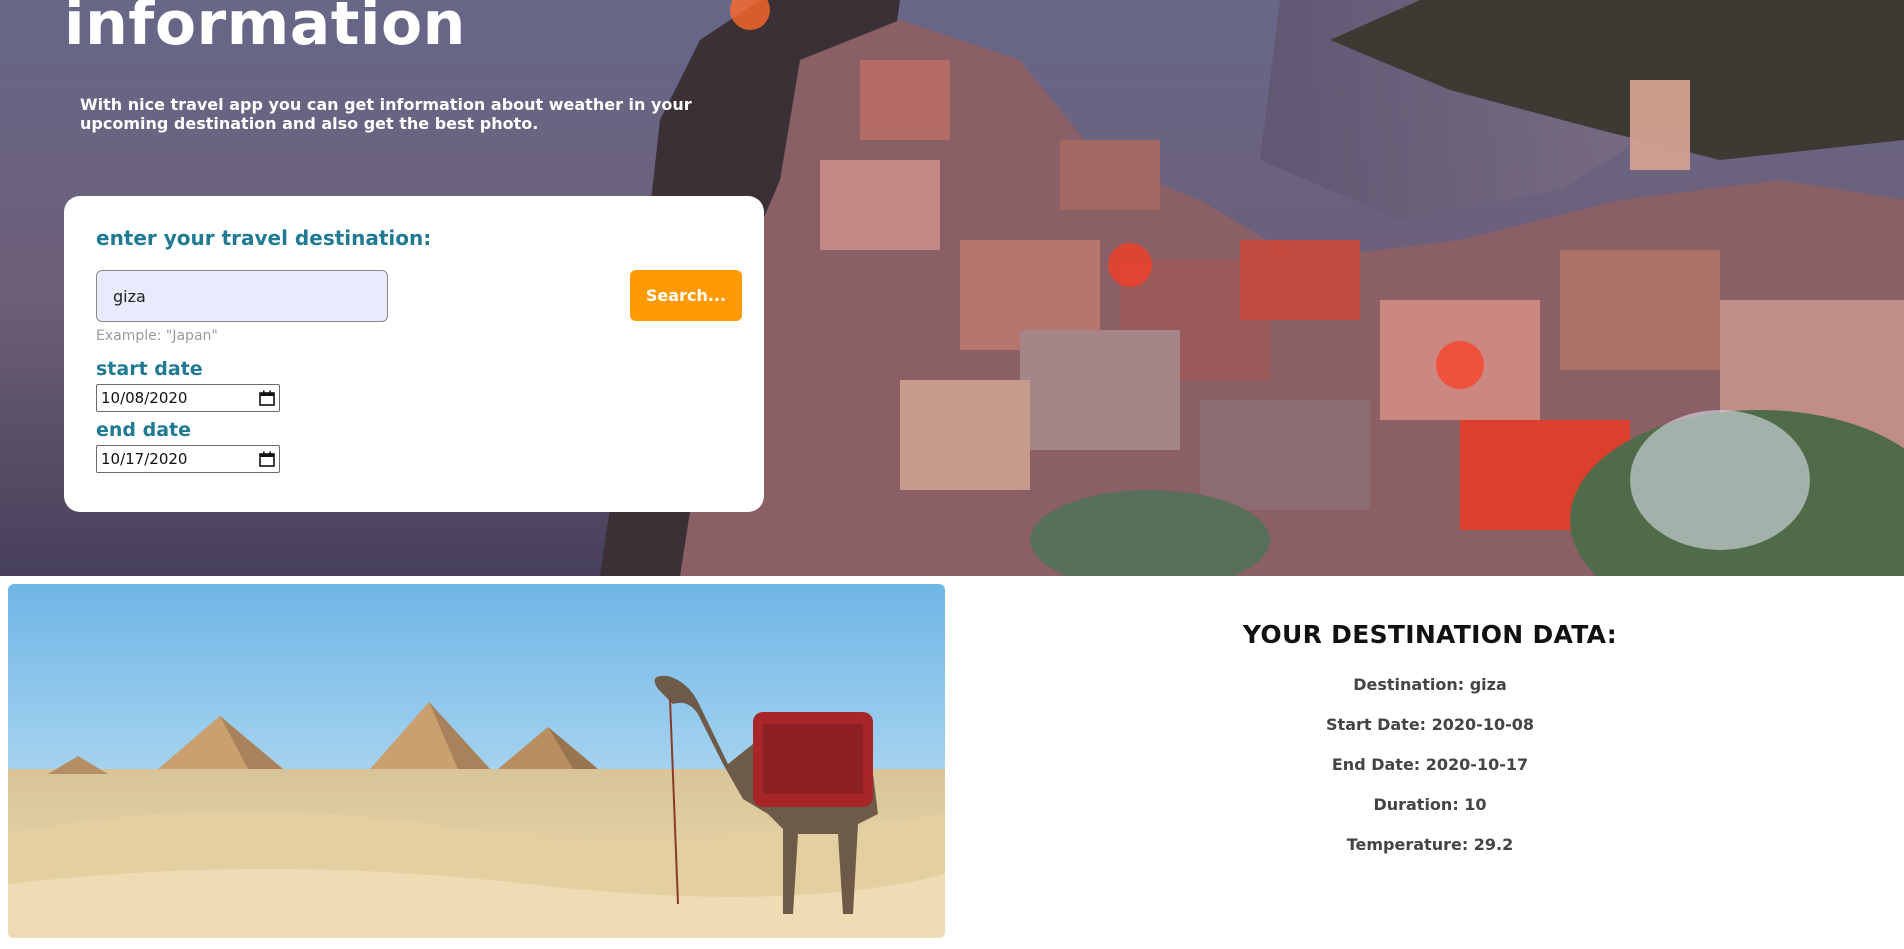 The width and height of the screenshot is (1904, 949). What do you see at coordinates (265, 29) in the screenshot?
I see `hero-title: information` at bounding box center [265, 29].